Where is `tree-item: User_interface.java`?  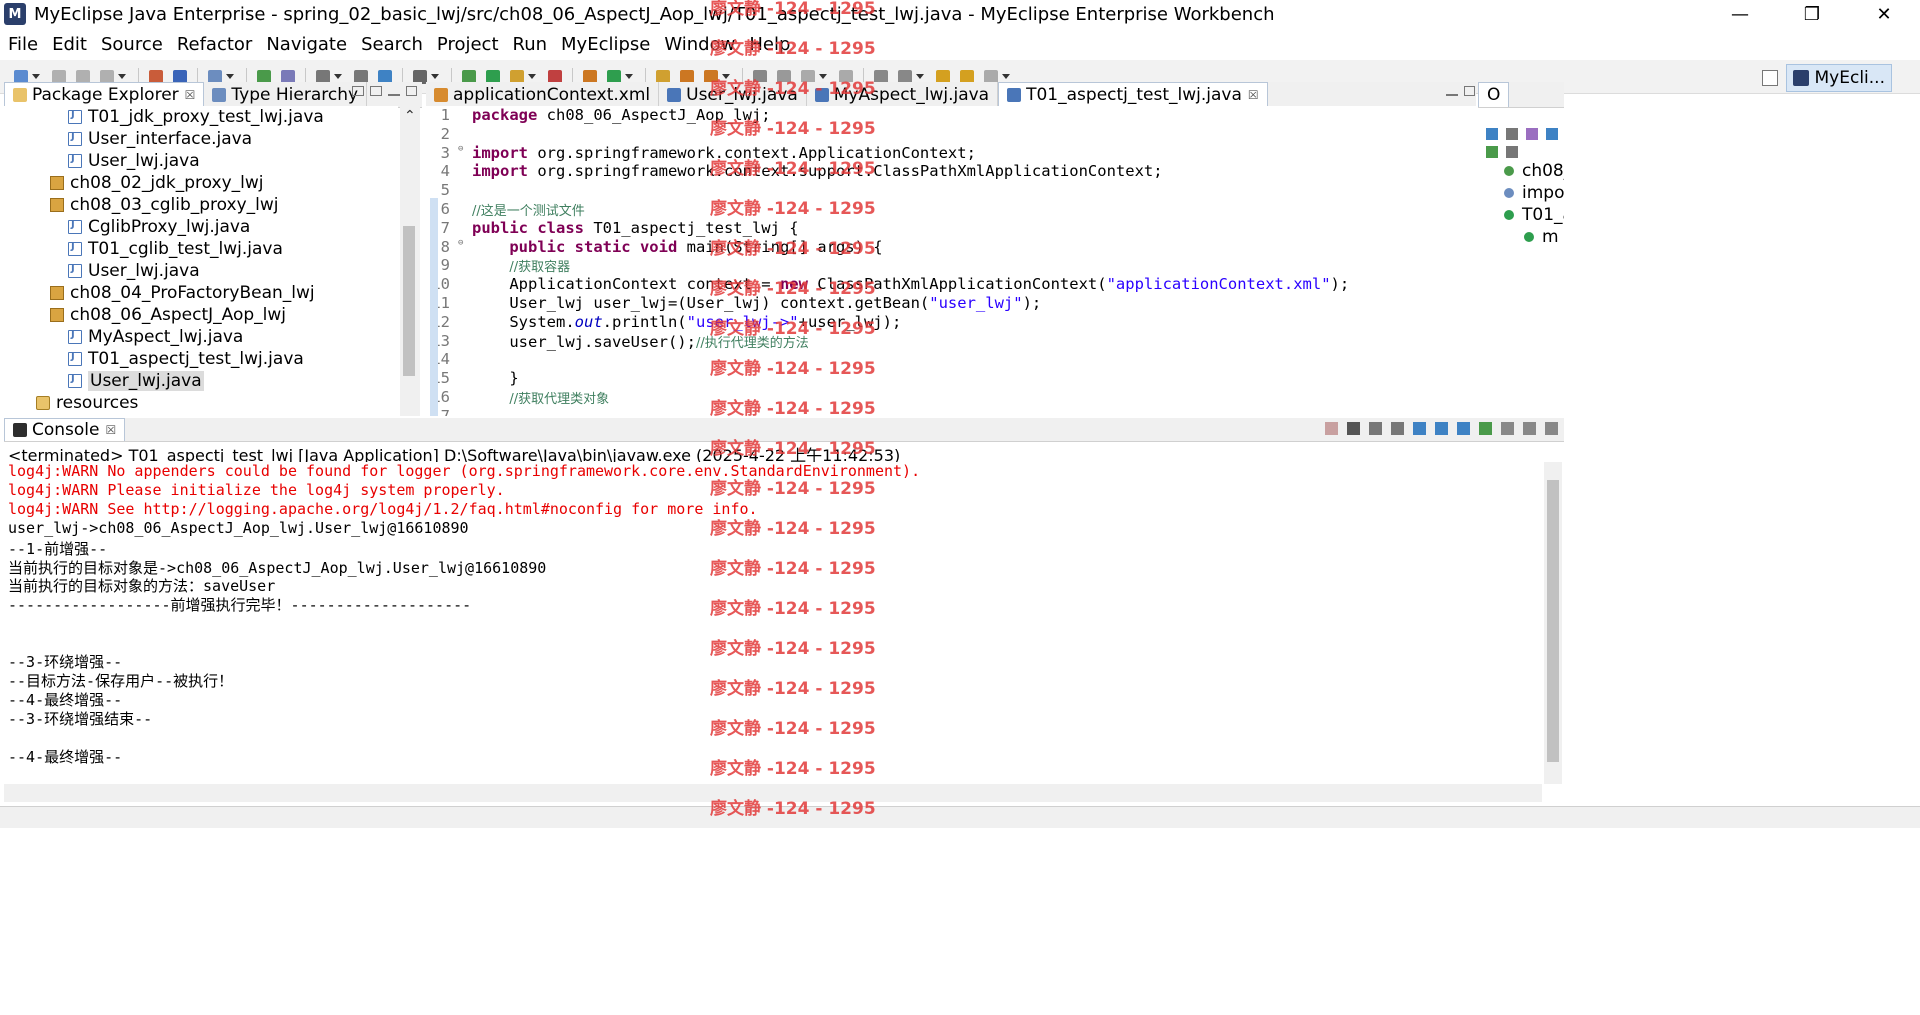 tree-item: User_interface.java is located at coordinates (160, 139).